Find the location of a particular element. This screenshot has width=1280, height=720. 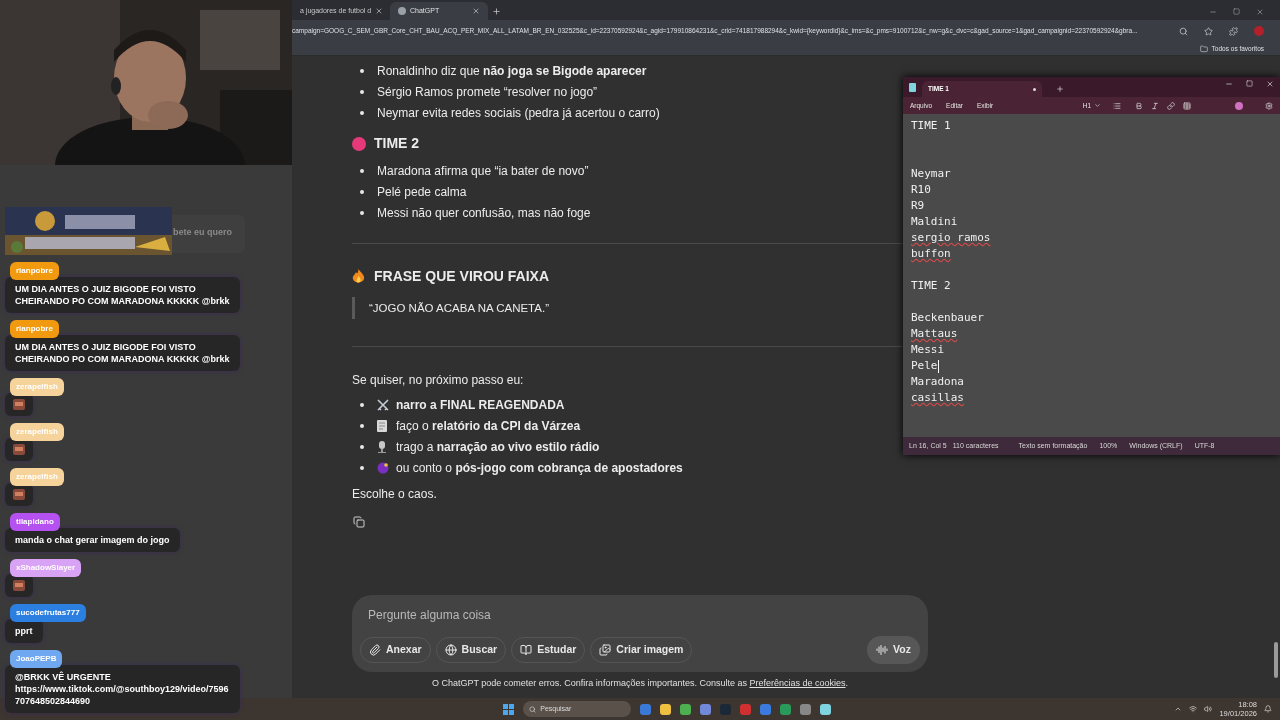

text-line: Beckenbauer is located at coordinates (947, 318).